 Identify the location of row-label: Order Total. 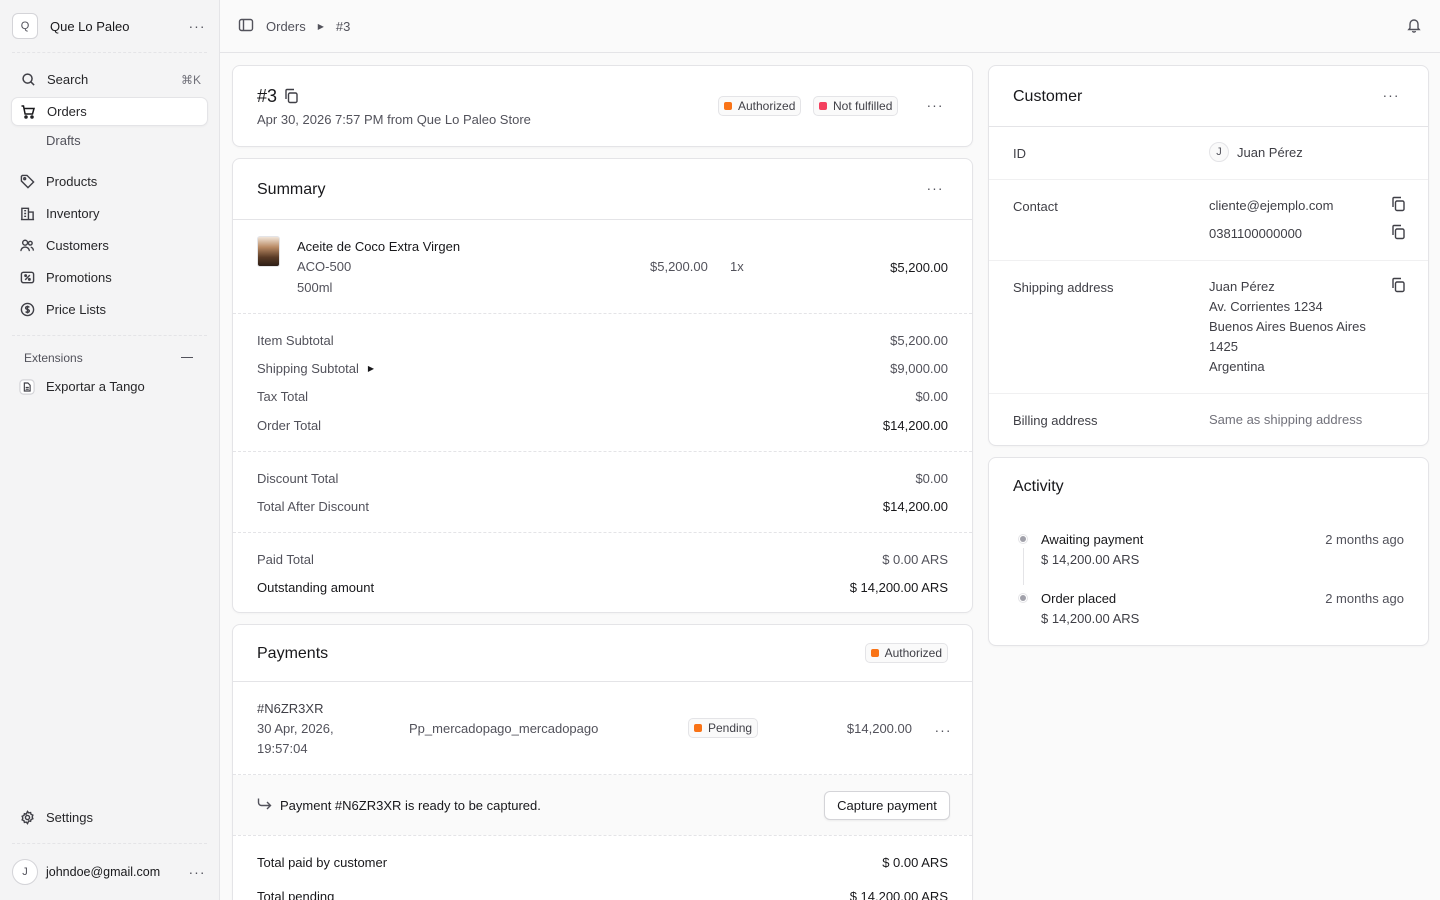
(289, 425).